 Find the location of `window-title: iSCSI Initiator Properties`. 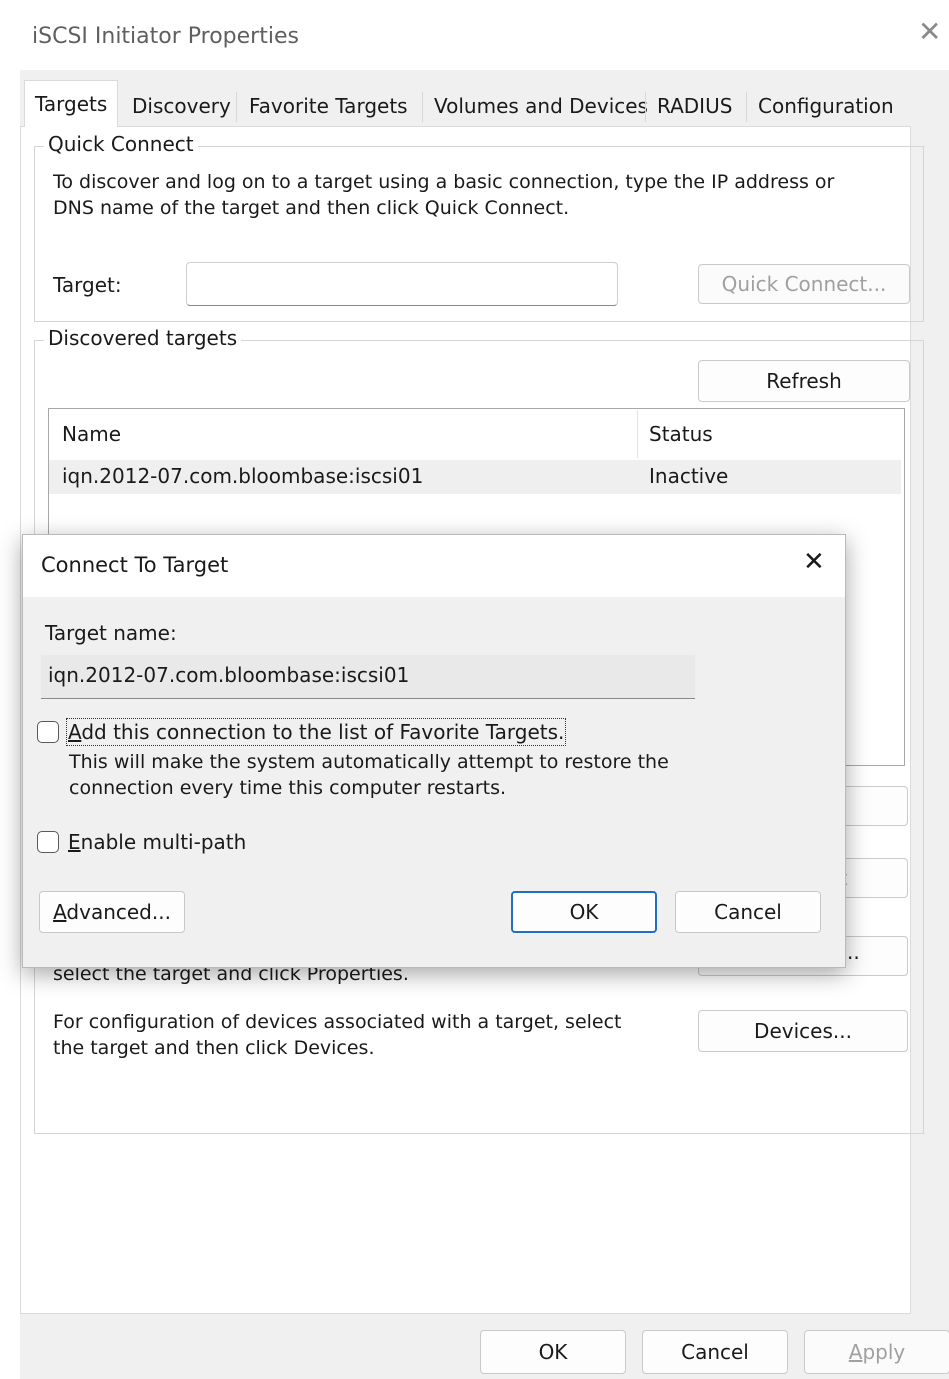

window-title: iSCSI Initiator Properties is located at coordinates (165, 36).